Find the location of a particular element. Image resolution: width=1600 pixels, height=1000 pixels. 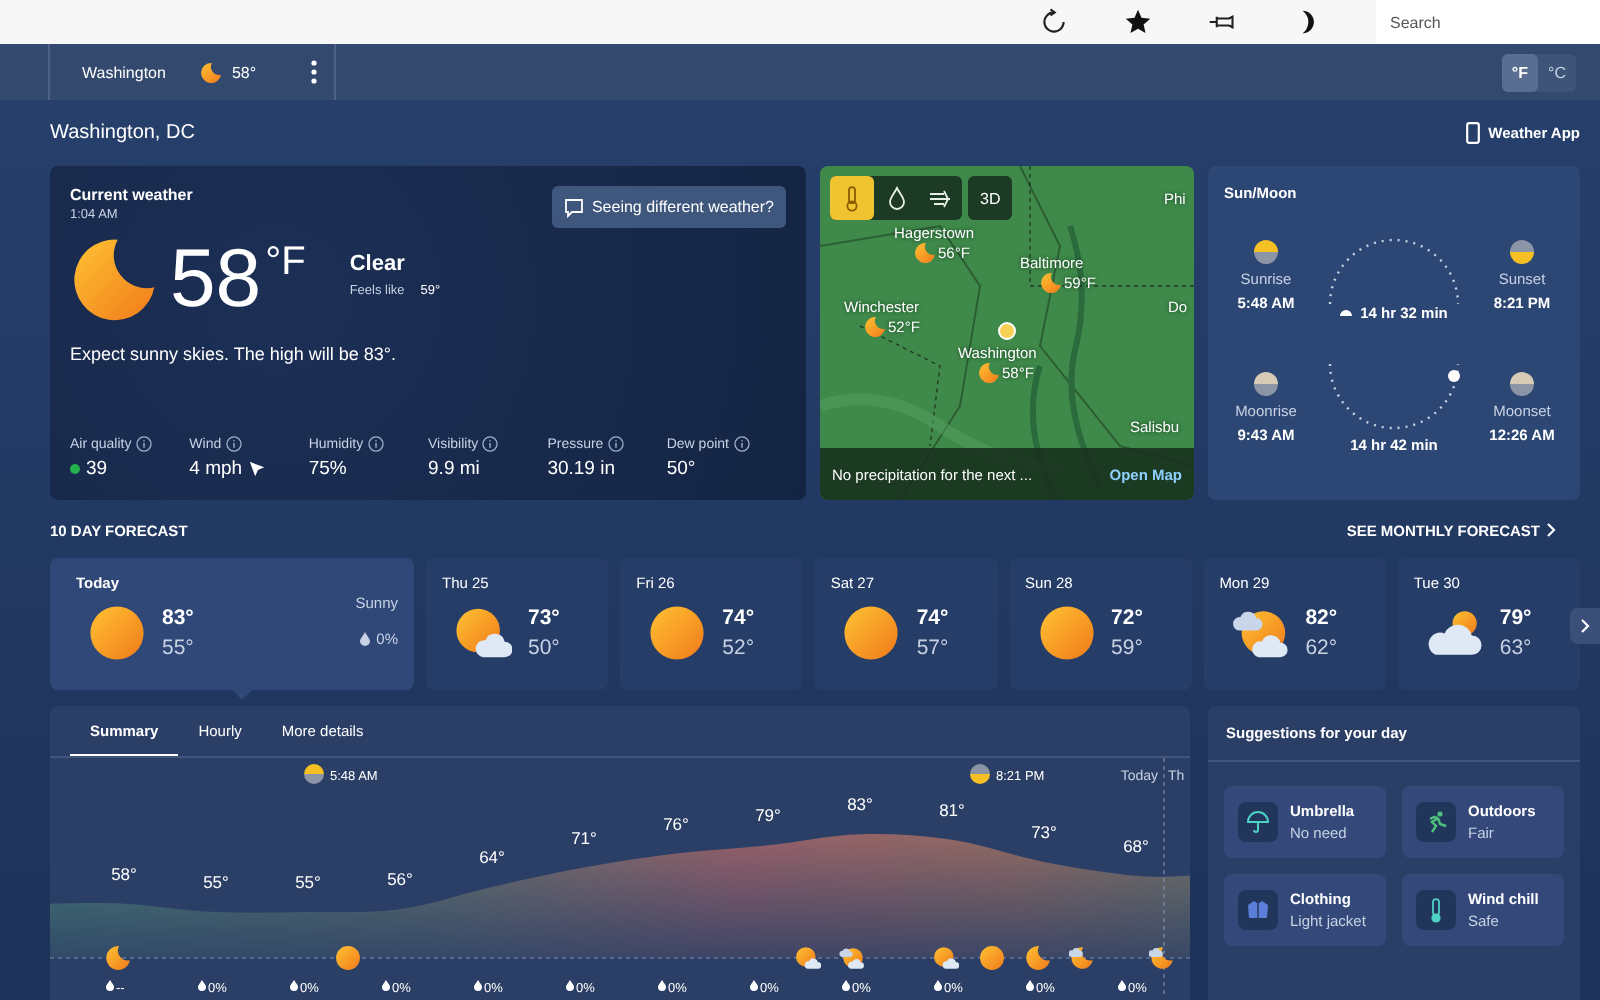

high-temperature: 82° is located at coordinates (1321, 618).